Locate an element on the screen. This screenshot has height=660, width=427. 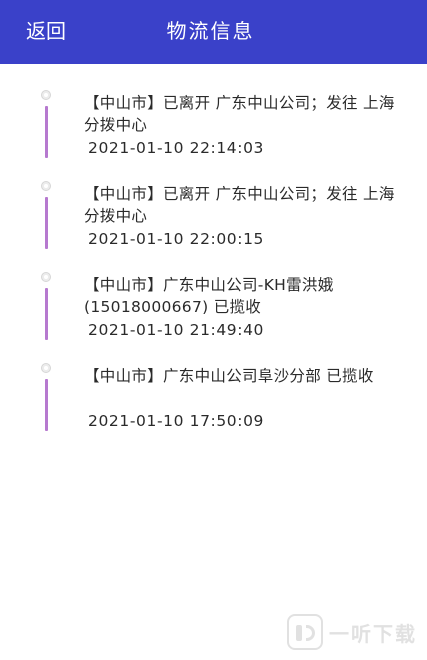
timeline-item: 【中山市】广东中山公司阜沙分部 已揽收 2021-01-10 17:50:09 is located at coordinates (213, 384).